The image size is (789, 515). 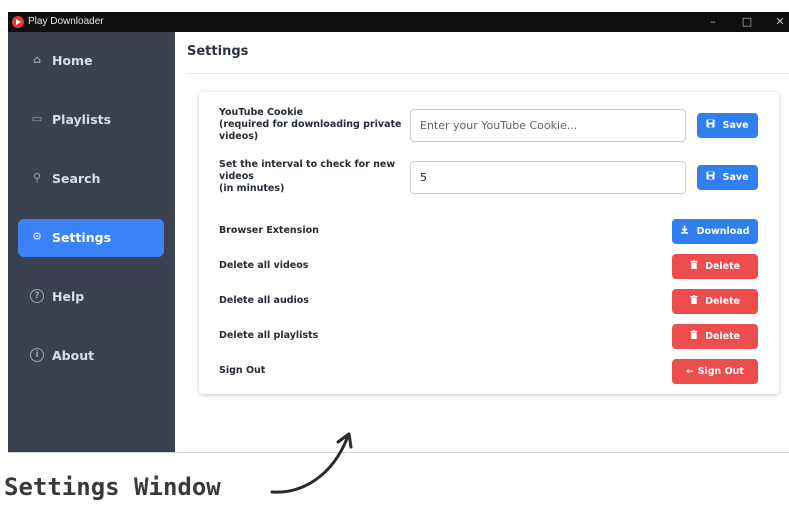 What do you see at coordinates (723, 336) in the screenshot?
I see `delete-playlists-button-label: Delete` at bounding box center [723, 336].